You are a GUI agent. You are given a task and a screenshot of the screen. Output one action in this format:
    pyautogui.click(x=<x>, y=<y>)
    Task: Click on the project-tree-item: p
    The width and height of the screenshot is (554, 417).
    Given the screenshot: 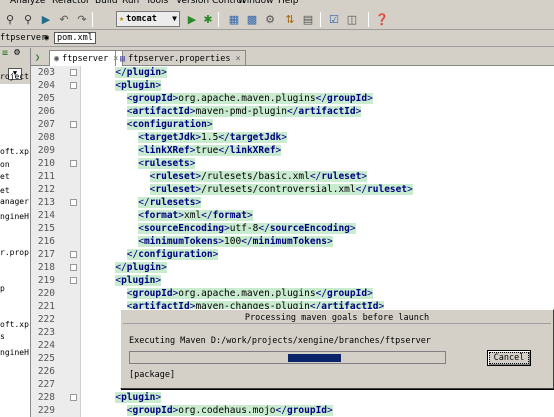 What is the action you would take?
    pyautogui.click(x=2, y=288)
    